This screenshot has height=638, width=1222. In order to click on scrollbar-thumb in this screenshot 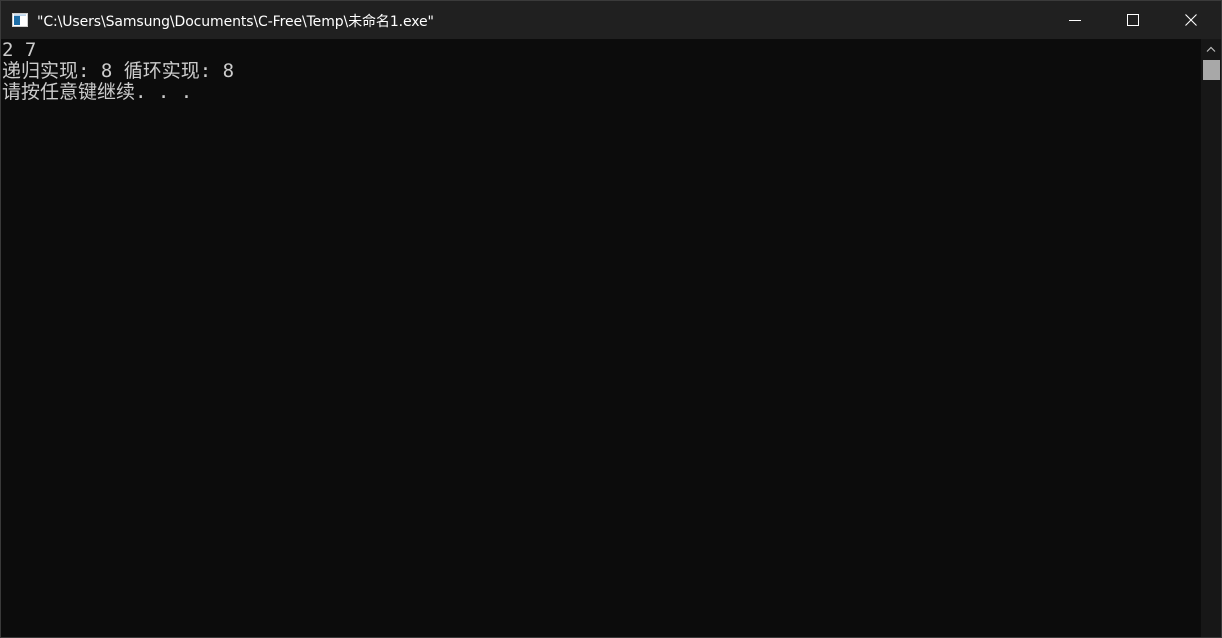, I will do `click(1211, 70)`.